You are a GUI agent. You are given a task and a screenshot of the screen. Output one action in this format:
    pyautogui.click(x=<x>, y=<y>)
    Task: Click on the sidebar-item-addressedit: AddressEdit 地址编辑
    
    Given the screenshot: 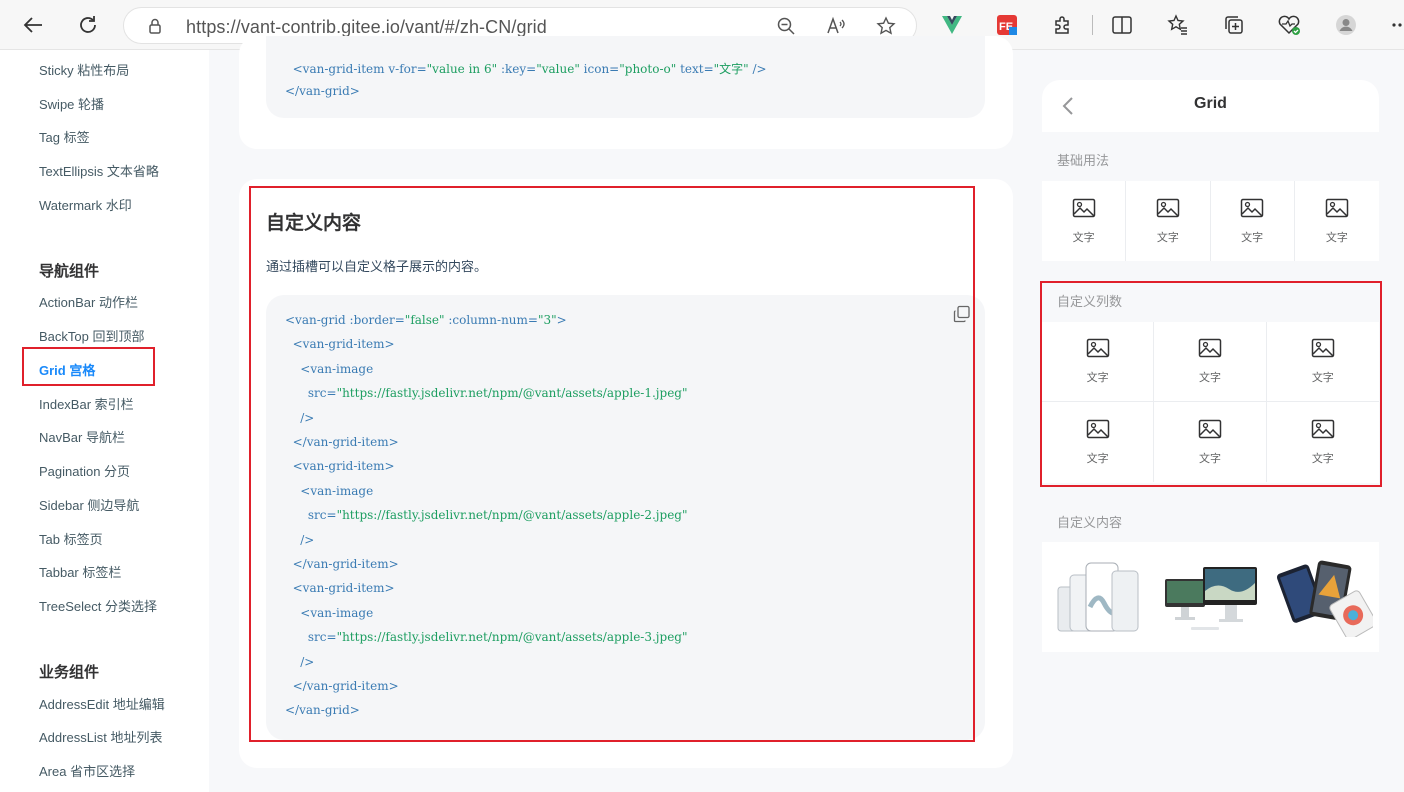 What is the action you would take?
    pyautogui.click(x=102, y=703)
    